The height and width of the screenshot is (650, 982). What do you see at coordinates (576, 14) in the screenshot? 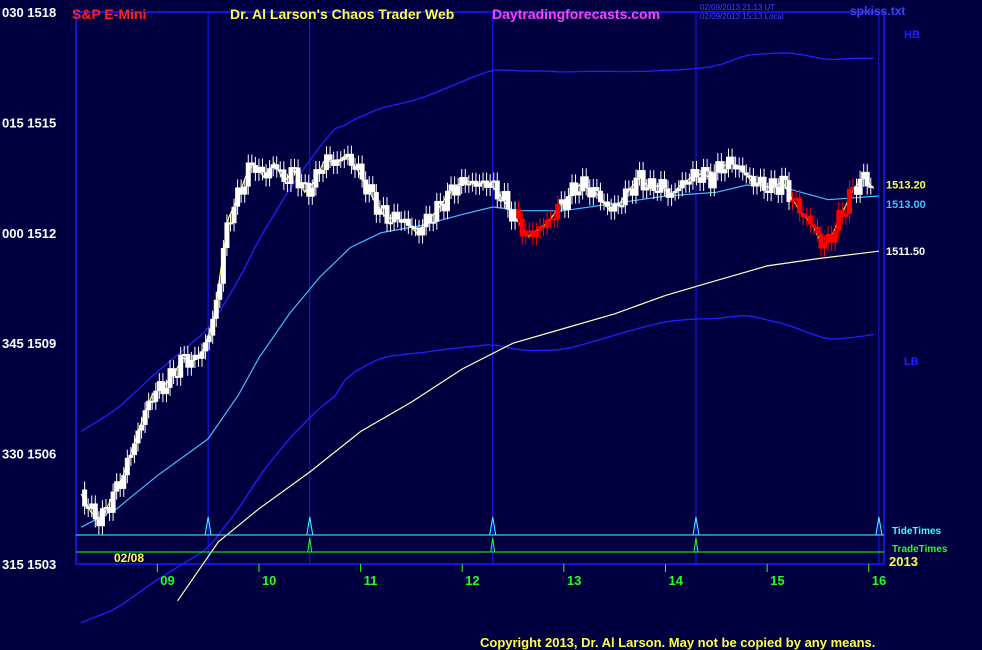
I see `site-link: Daytradingforecasts.com` at bounding box center [576, 14].